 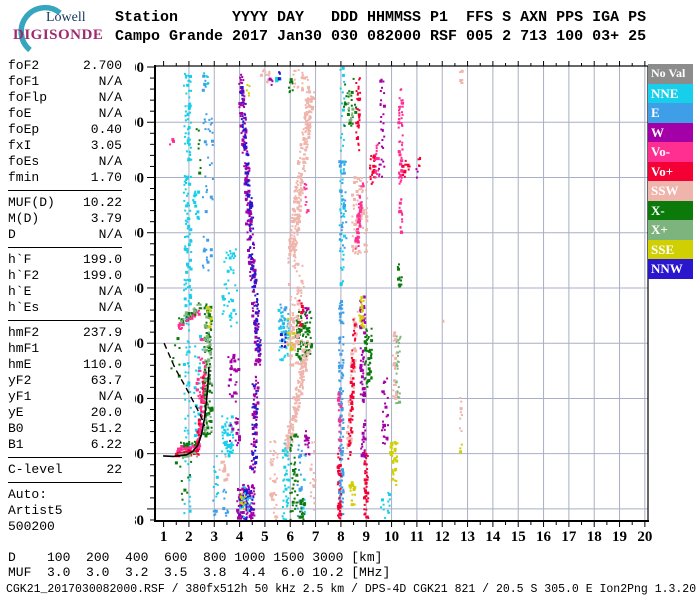 I want to click on parameter-label: h`F, so click(x=20, y=259).